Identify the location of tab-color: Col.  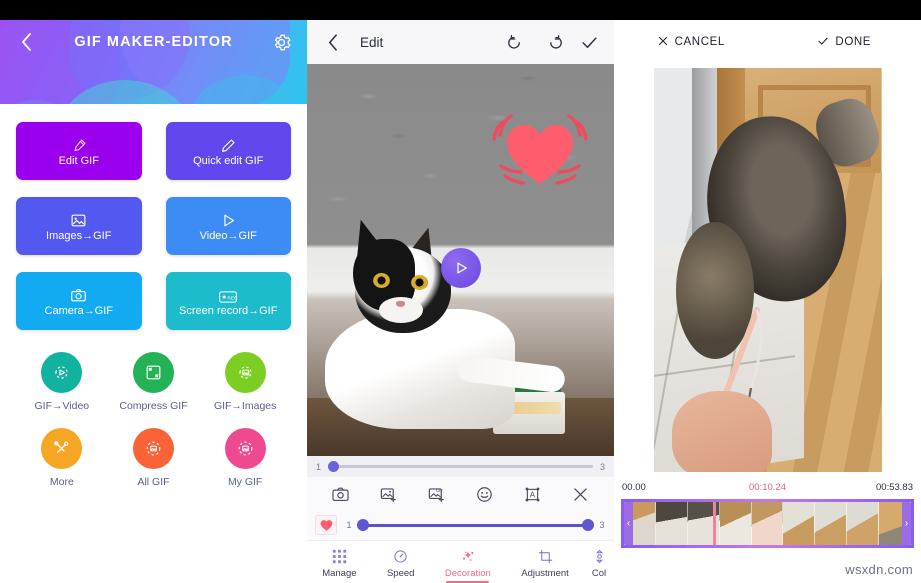
(599, 562).